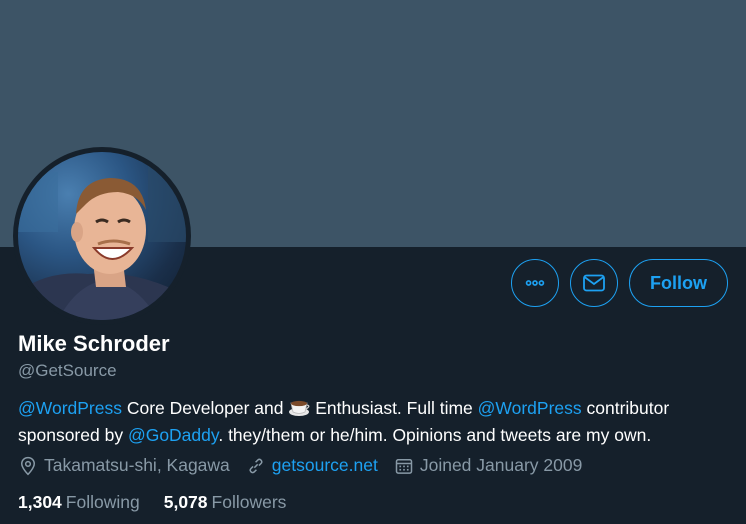  I want to click on followers-label: Followers, so click(249, 502).